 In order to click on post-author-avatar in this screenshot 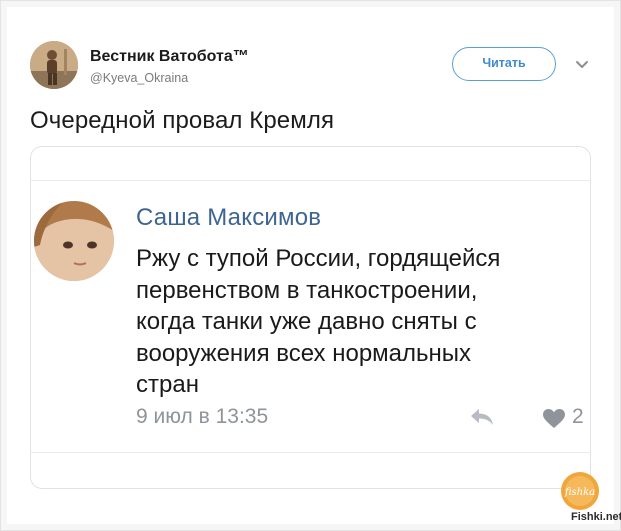, I will do `click(74, 241)`.